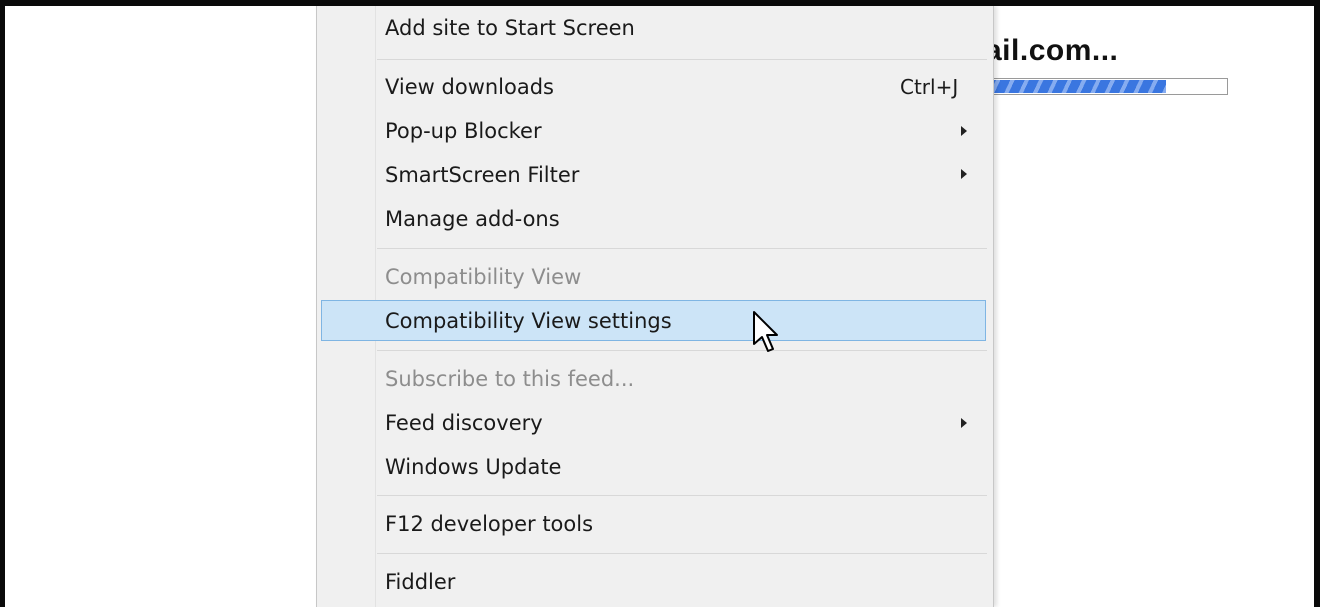 The height and width of the screenshot is (607, 1320). I want to click on view-downloads-shortcut: Ctrl+J, so click(929, 87).